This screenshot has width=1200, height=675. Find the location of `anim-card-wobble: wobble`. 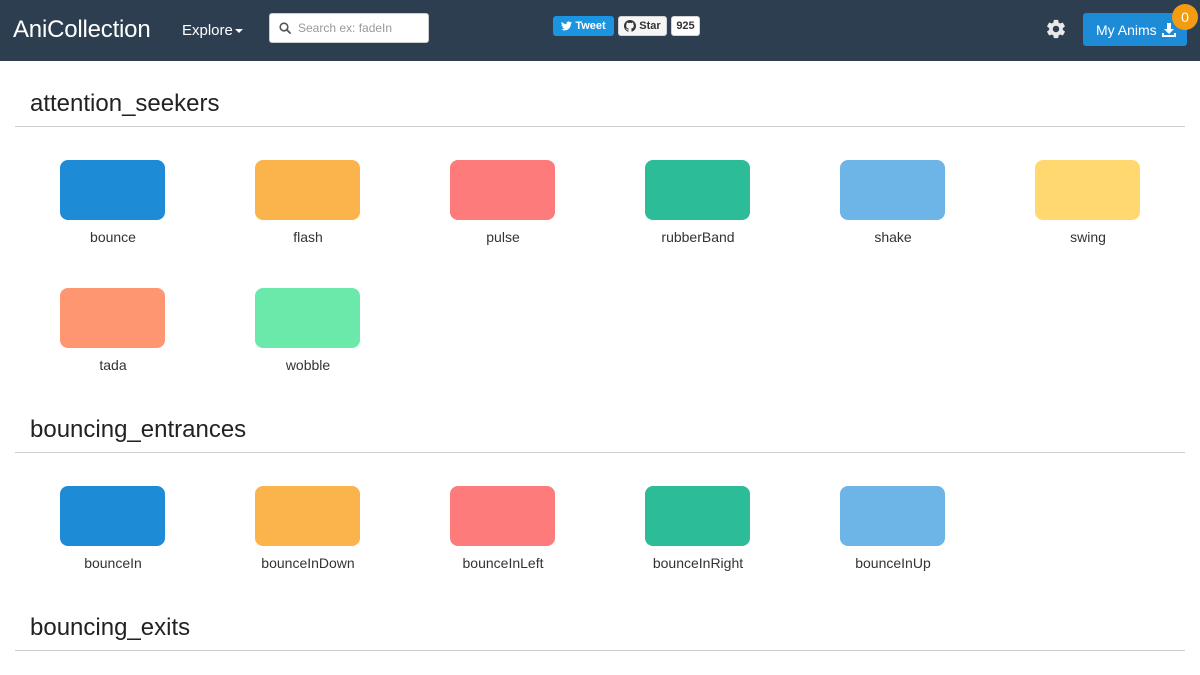

anim-card-wobble: wobble is located at coordinates (298, 338).